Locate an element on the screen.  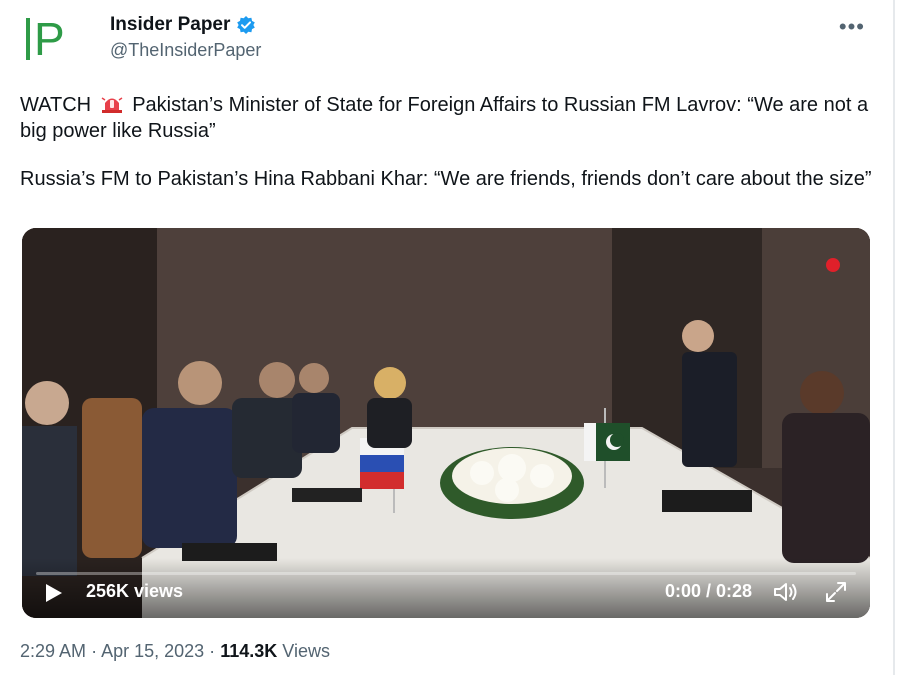
recording-indicator is located at coordinates (833, 265).